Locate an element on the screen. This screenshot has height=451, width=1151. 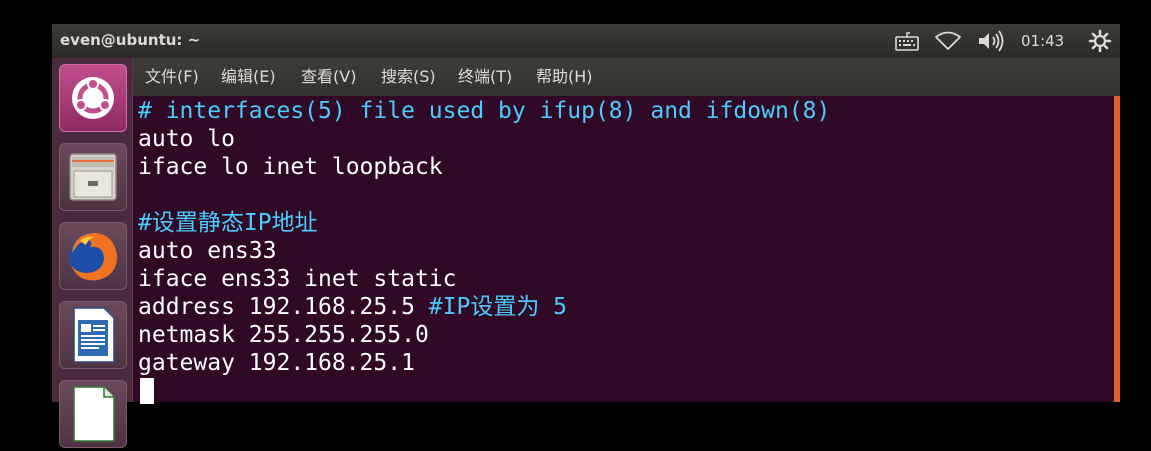
dash-home-button is located at coordinates (93, 98).